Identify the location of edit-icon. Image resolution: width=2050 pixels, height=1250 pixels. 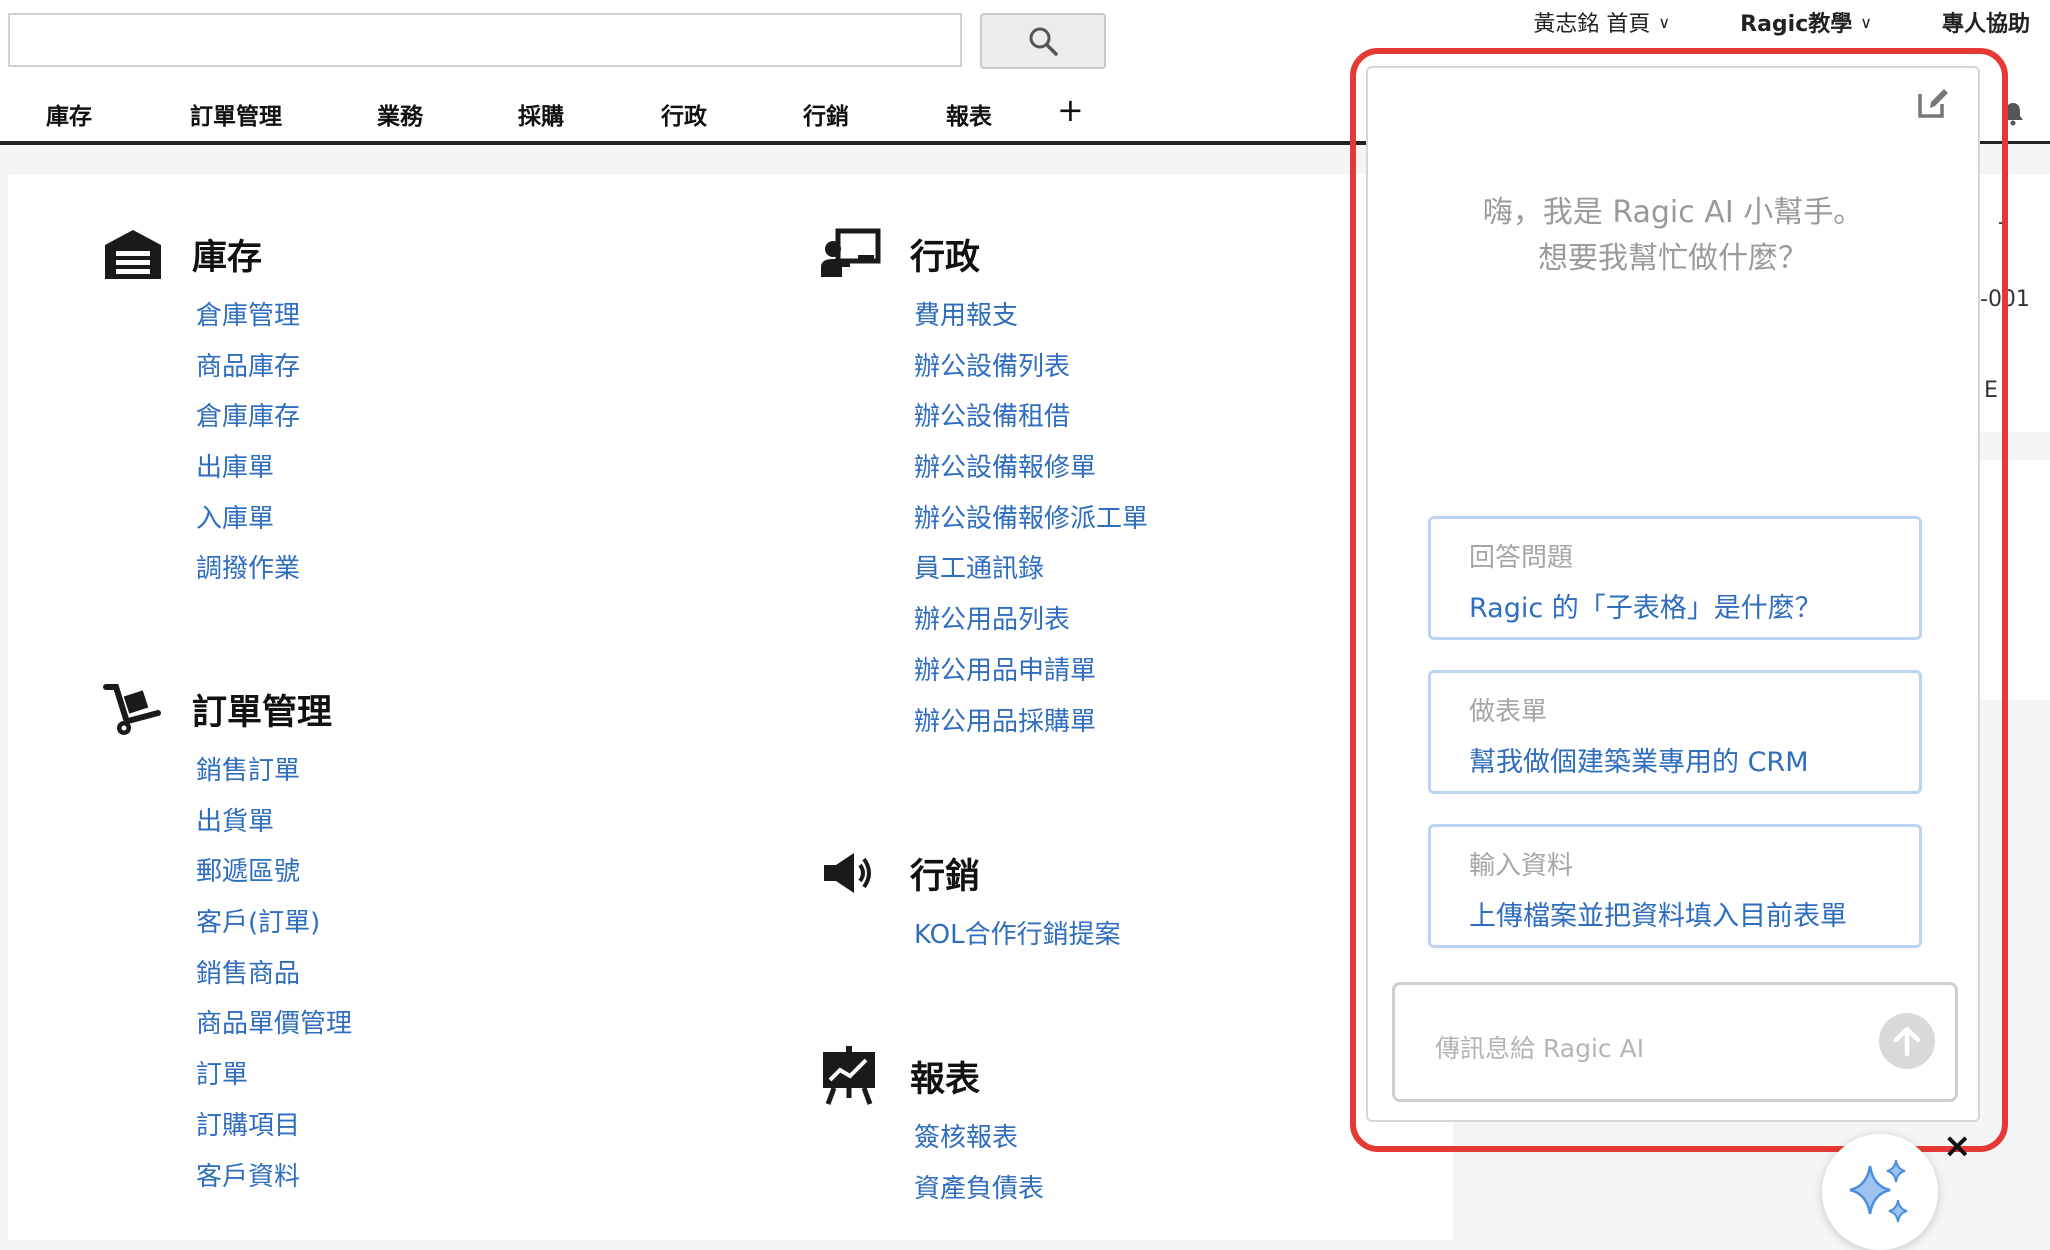
(1933, 103).